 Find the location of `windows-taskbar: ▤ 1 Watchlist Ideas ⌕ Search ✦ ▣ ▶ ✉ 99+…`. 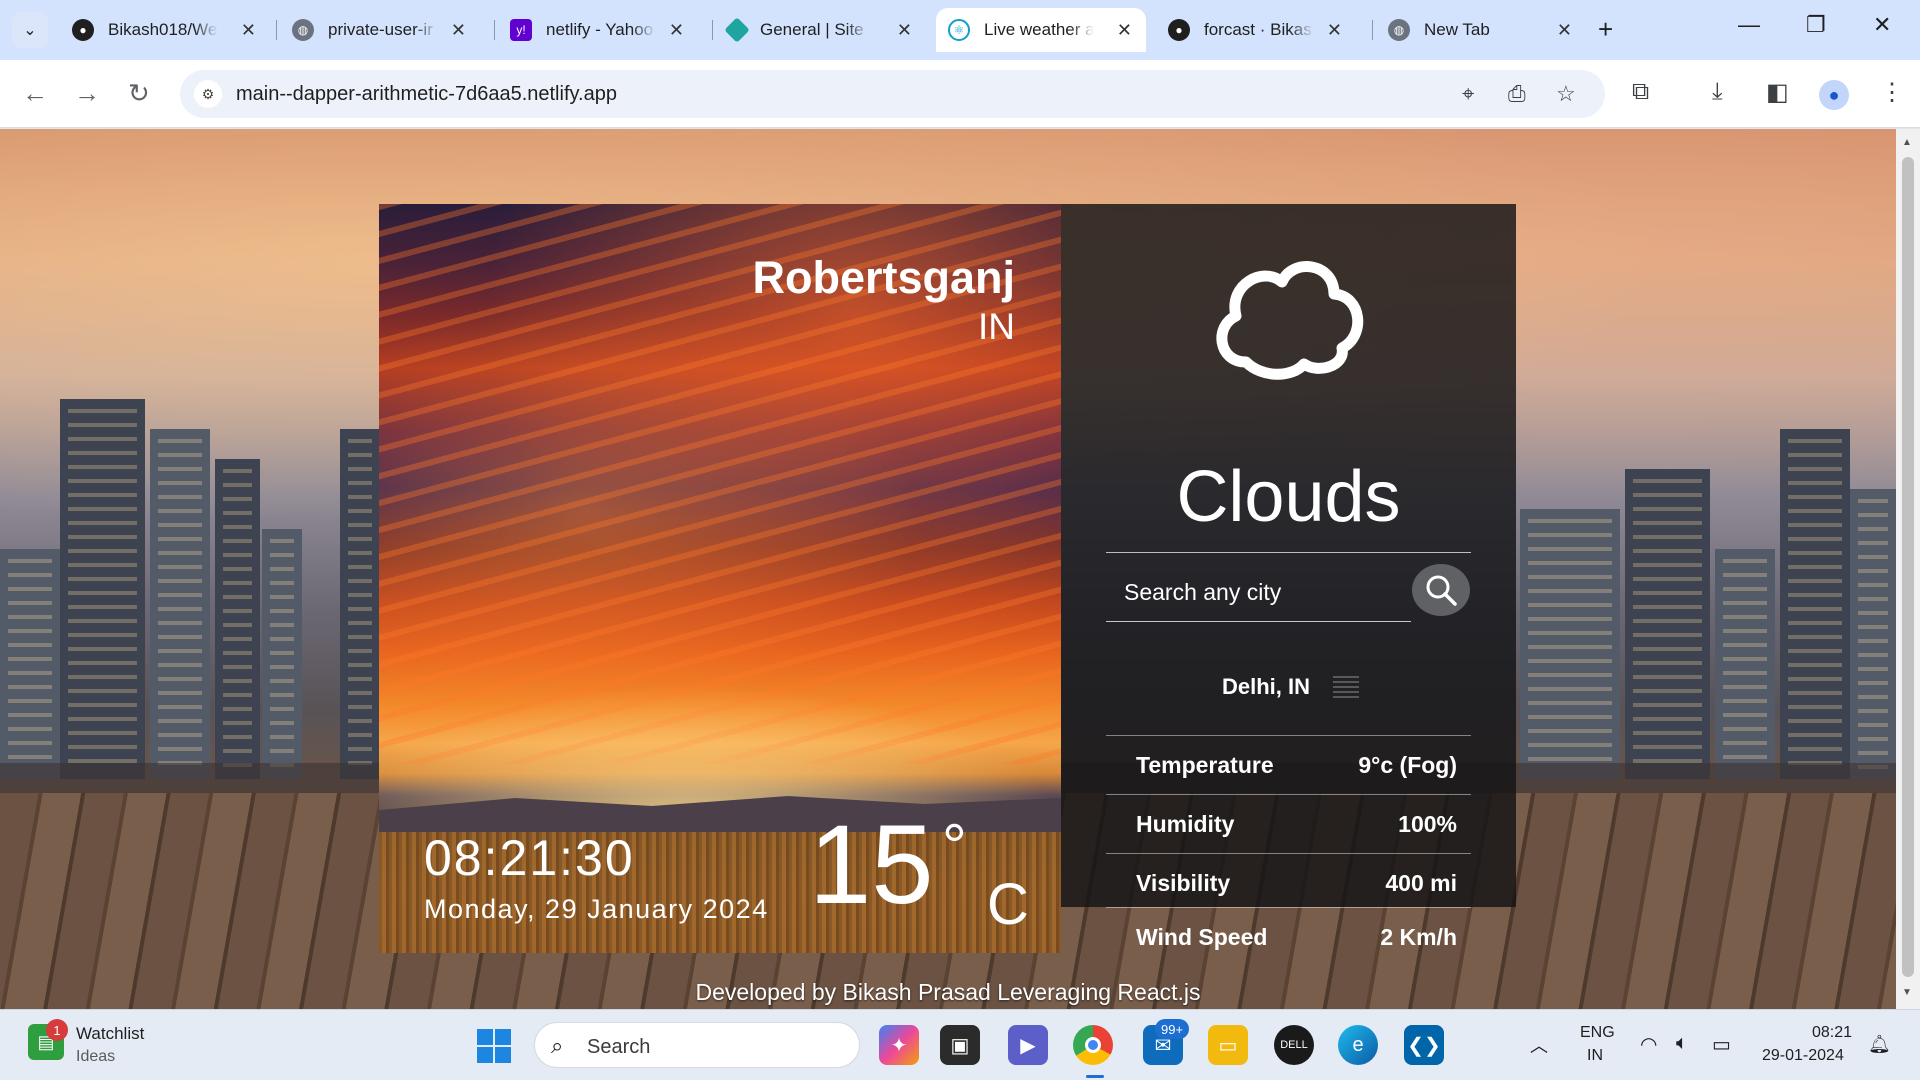

windows-taskbar: ▤ 1 Watchlist Ideas ⌕ Search ✦ ▣ ▶ ✉ 99+… is located at coordinates (960, 1044).